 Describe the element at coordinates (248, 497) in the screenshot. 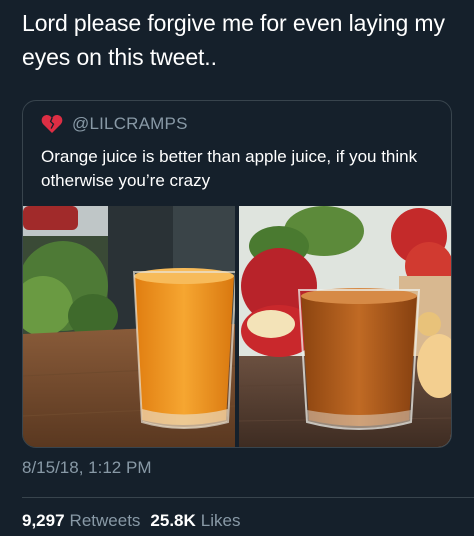

I see `divider` at that location.